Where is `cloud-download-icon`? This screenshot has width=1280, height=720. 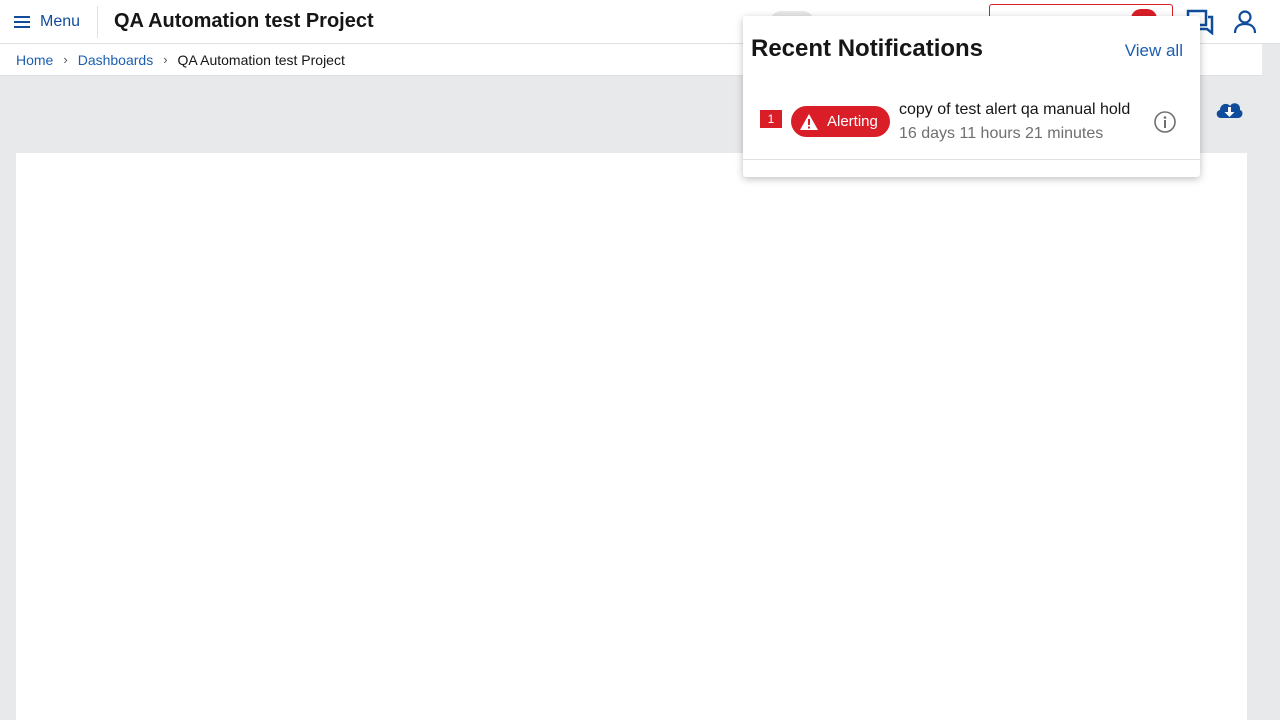
cloud-download-icon is located at coordinates (1229, 111).